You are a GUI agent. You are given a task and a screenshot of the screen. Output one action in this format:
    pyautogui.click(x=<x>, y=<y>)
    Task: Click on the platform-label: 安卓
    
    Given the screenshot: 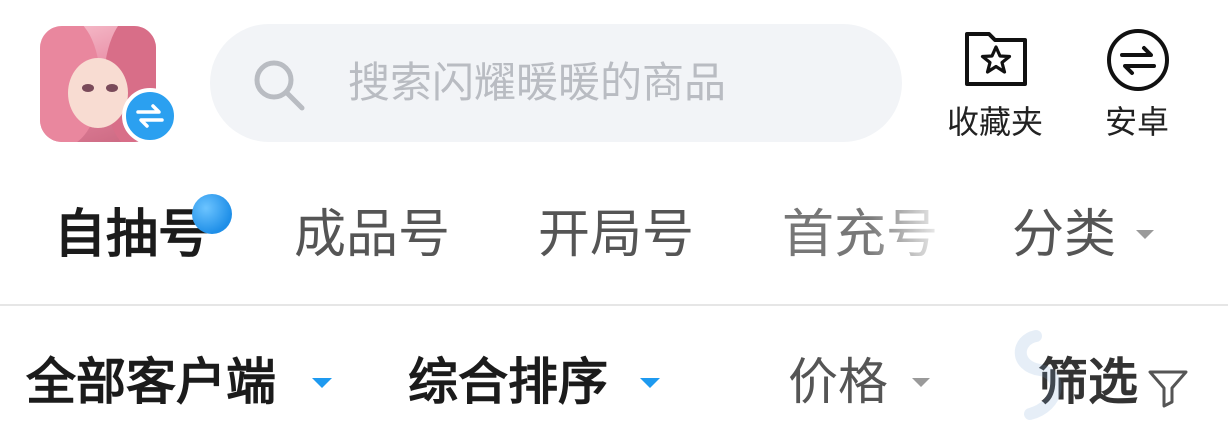 What is the action you would take?
    pyautogui.click(x=1136, y=122)
    